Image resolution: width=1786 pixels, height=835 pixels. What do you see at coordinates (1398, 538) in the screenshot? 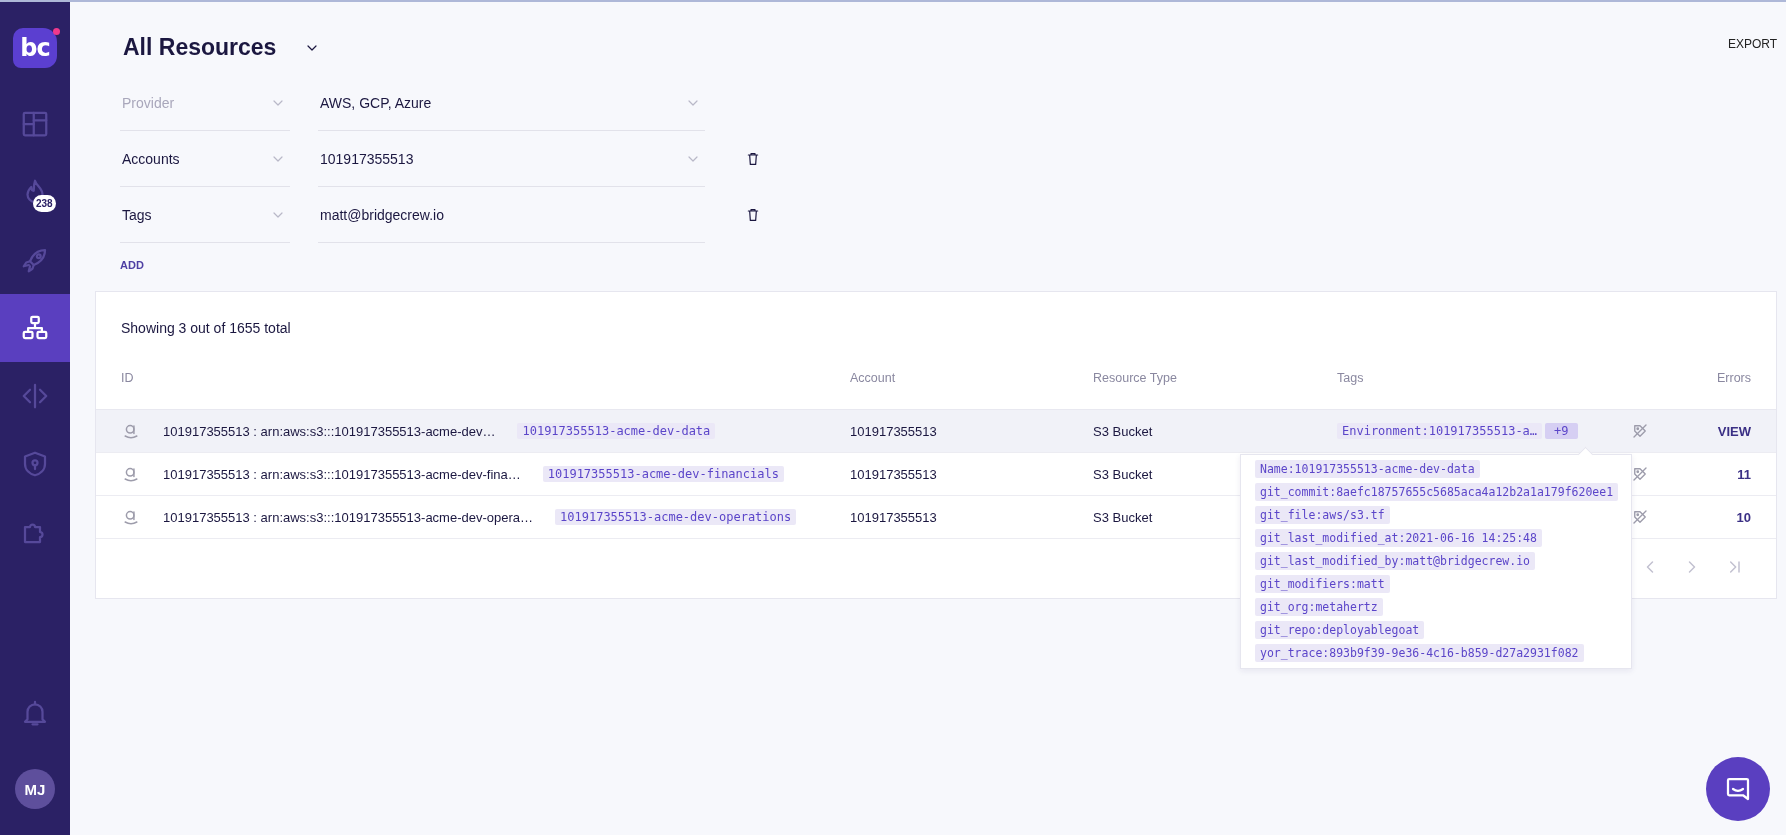
I see `tag-chip: git_last_modified_at:2021-06-16 14:25:48` at bounding box center [1398, 538].